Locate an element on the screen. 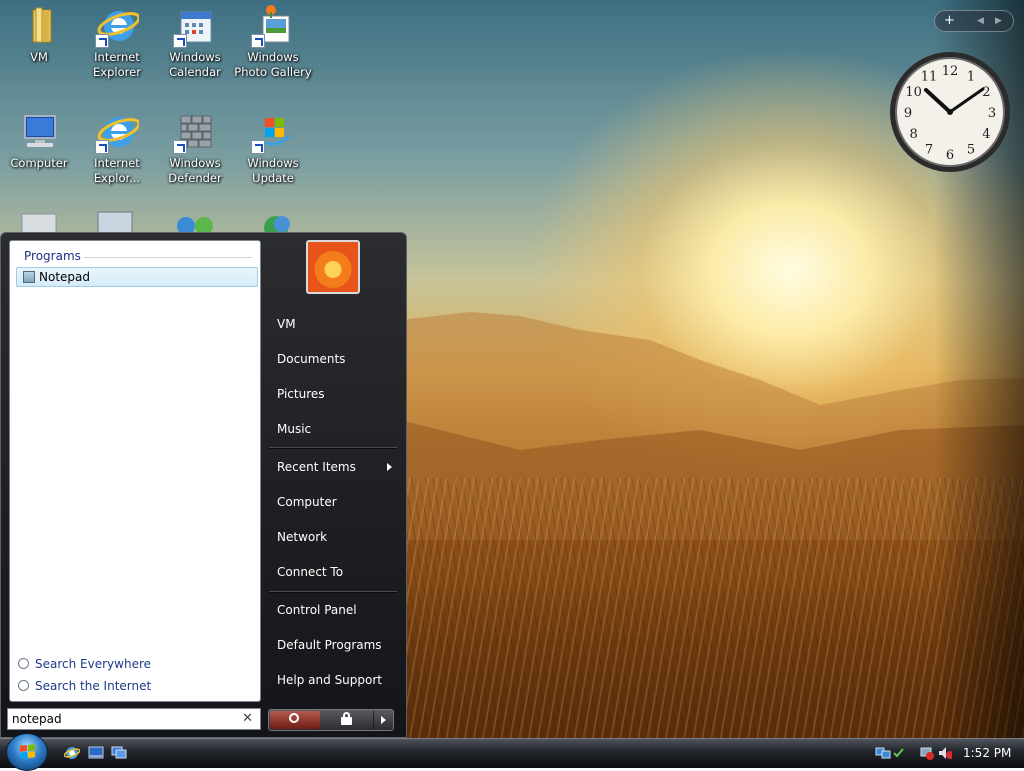 Image resolution: width=1024 pixels, height=771 pixels. prev-gadget-button: ◀ is located at coordinates (980, 21).